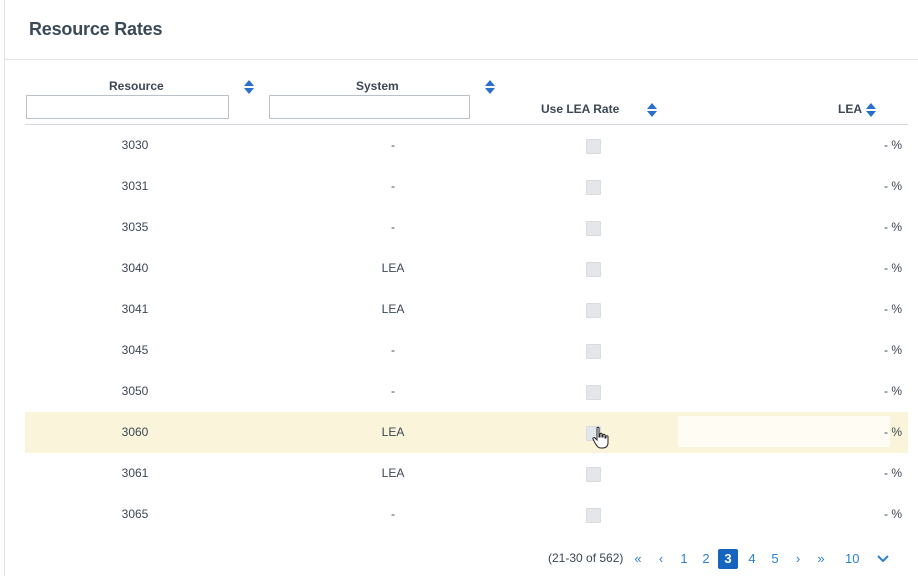 The width and height of the screenshot is (918, 576). What do you see at coordinates (377, 86) in the screenshot?
I see `column-header-system: System` at bounding box center [377, 86].